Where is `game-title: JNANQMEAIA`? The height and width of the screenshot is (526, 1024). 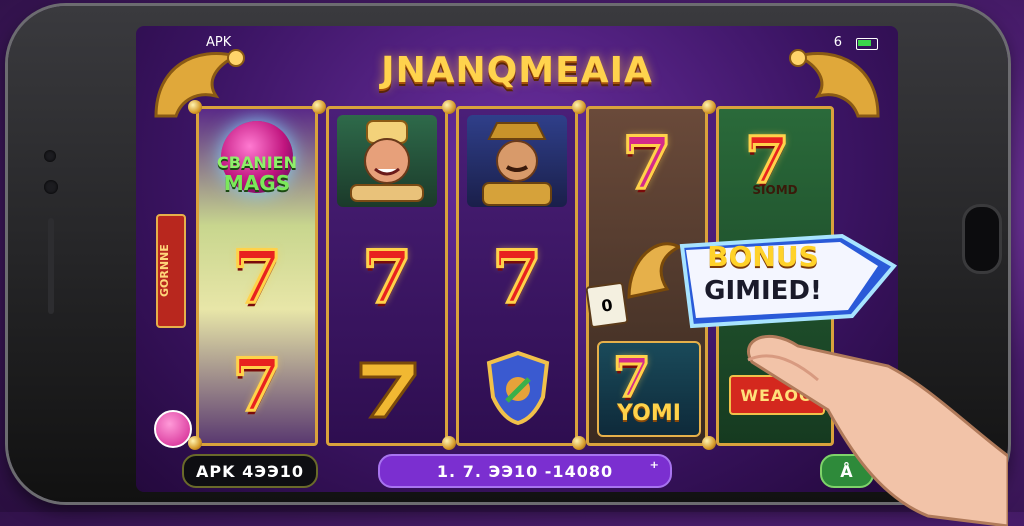
game-title: JNANQMEAIA is located at coordinates (517, 70).